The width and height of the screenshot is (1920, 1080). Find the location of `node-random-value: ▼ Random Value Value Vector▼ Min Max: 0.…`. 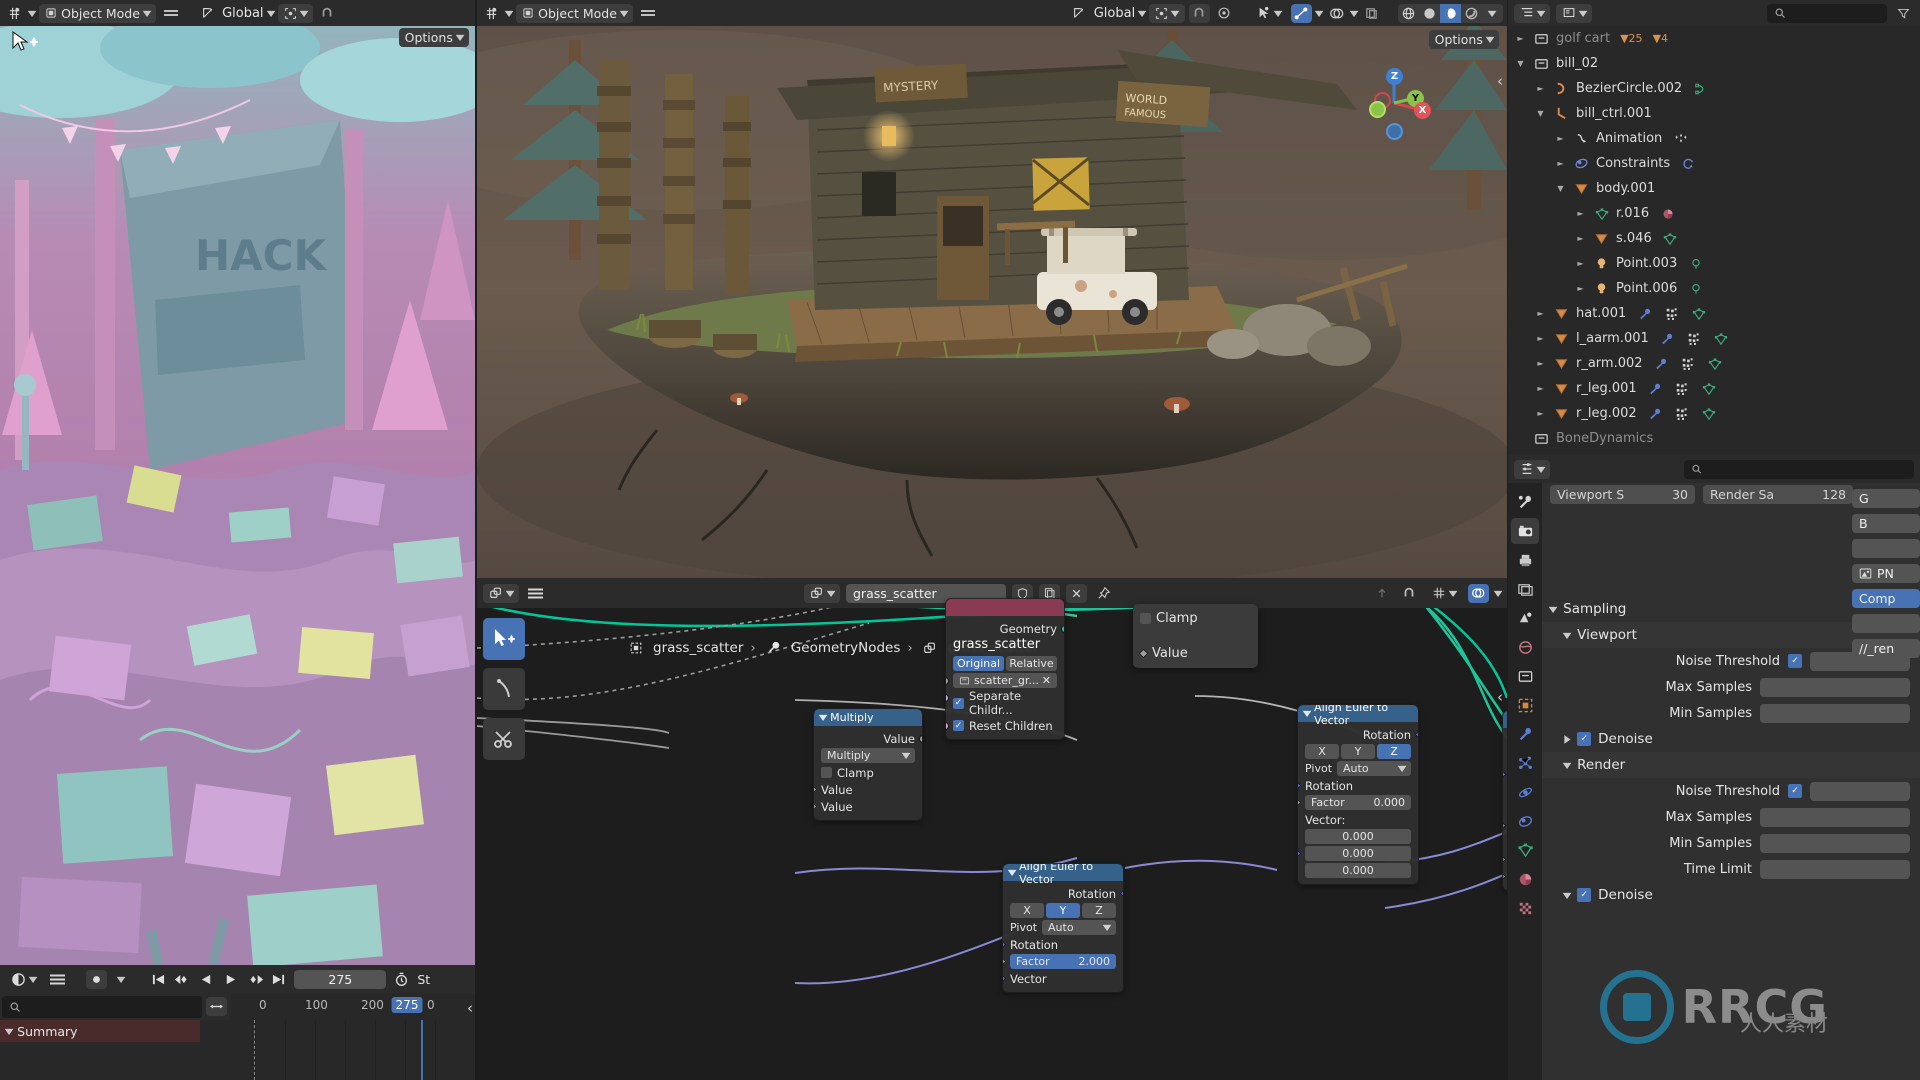

node-random-value: ▼ Random Value Value Vector▼ Min Max: 0.… is located at coordinates (1504, 800).